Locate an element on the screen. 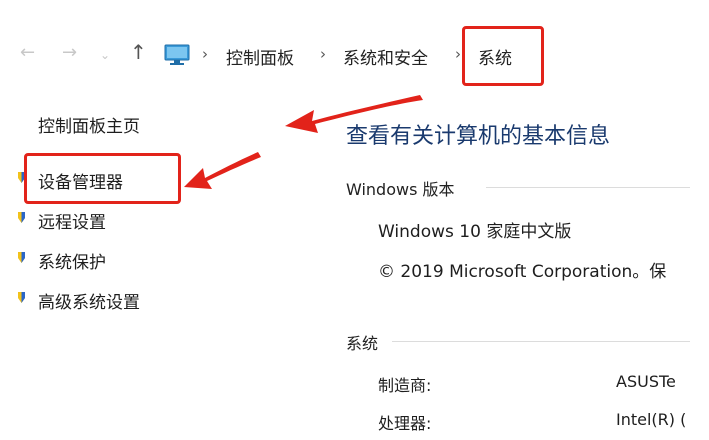 This screenshot has height=440, width=709. annotation-arrow-top is located at coordinates (354, 114).